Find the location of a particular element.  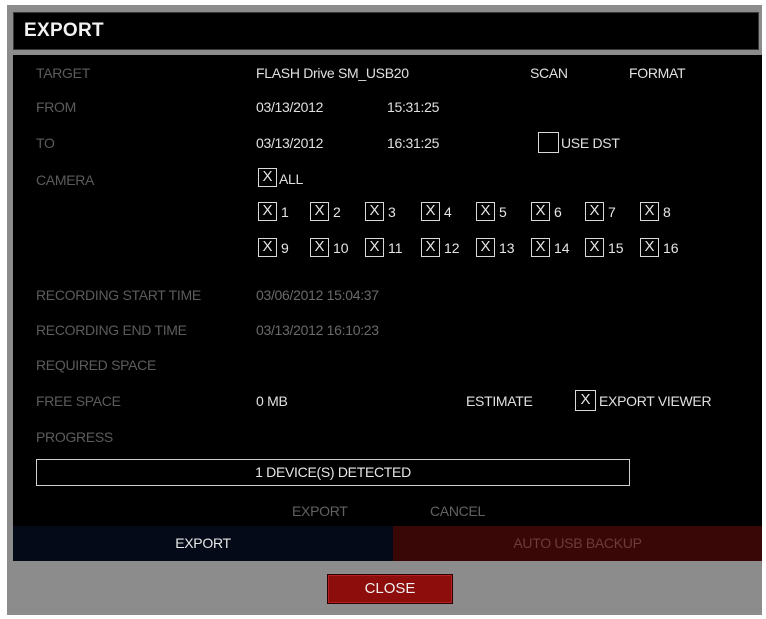

camera-1-label: 1 is located at coordinates (285, 212).